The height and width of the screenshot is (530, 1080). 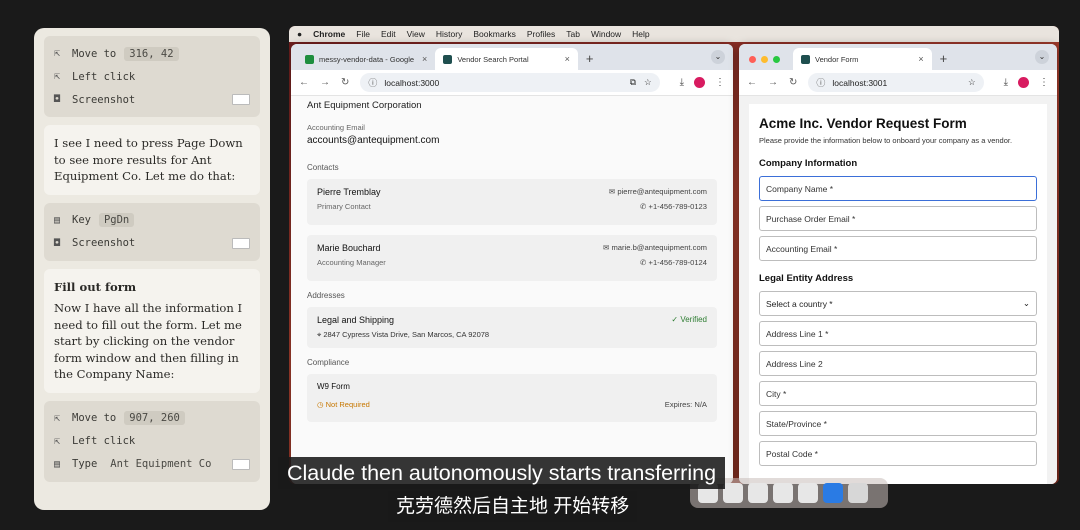 I want to click on action-arg: 316, 42, so click(x=151, y=53).